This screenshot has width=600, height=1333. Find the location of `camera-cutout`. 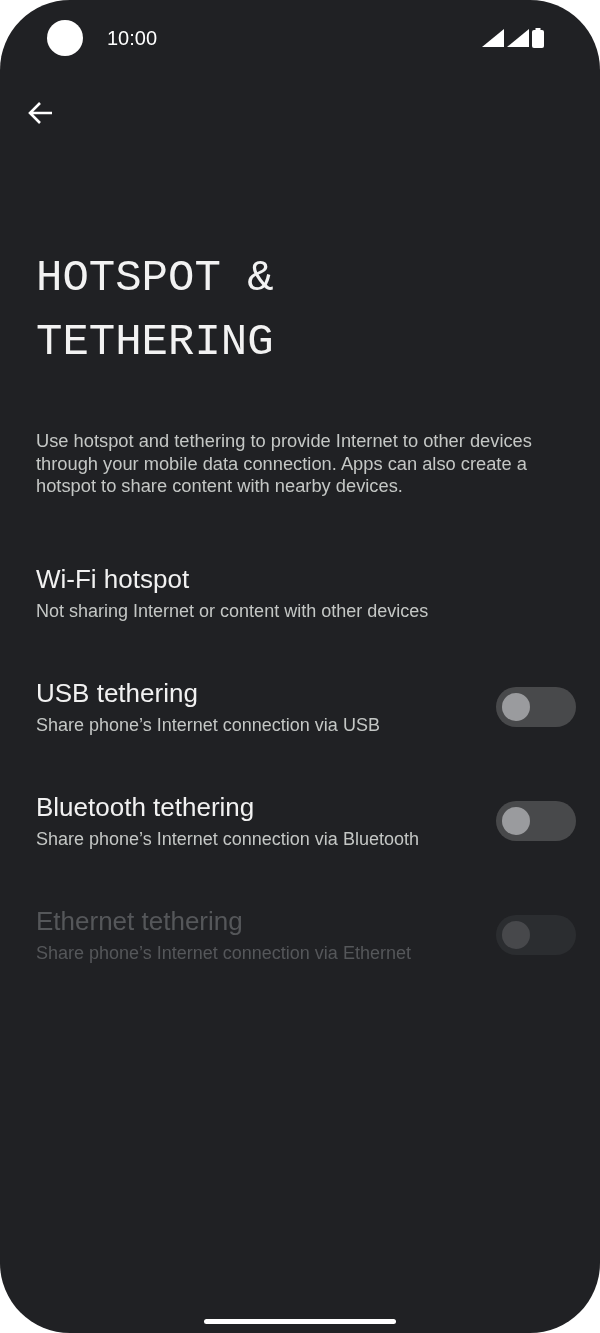

camera-cutout is located at coordinates (65, 38).